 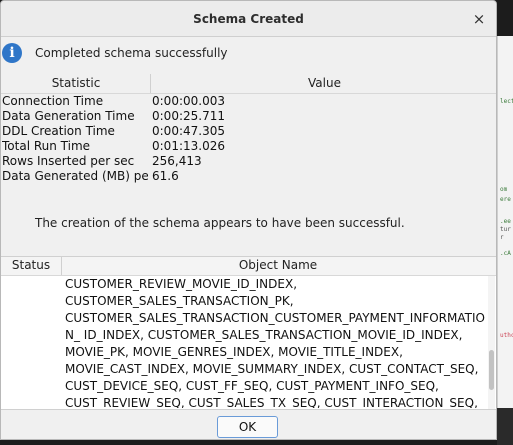 I want to click on table-row: Total Run Time 0:01:13.026, so click(x=248, y=146).